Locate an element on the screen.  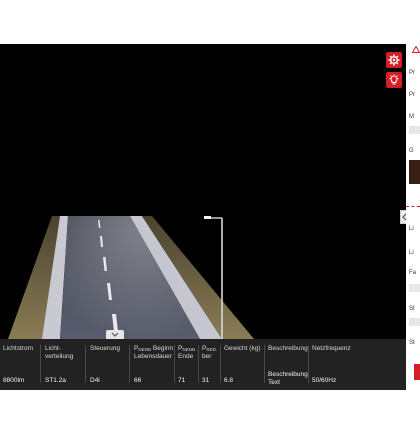
collapse-toggle-button is located at coordinates (115, 334).